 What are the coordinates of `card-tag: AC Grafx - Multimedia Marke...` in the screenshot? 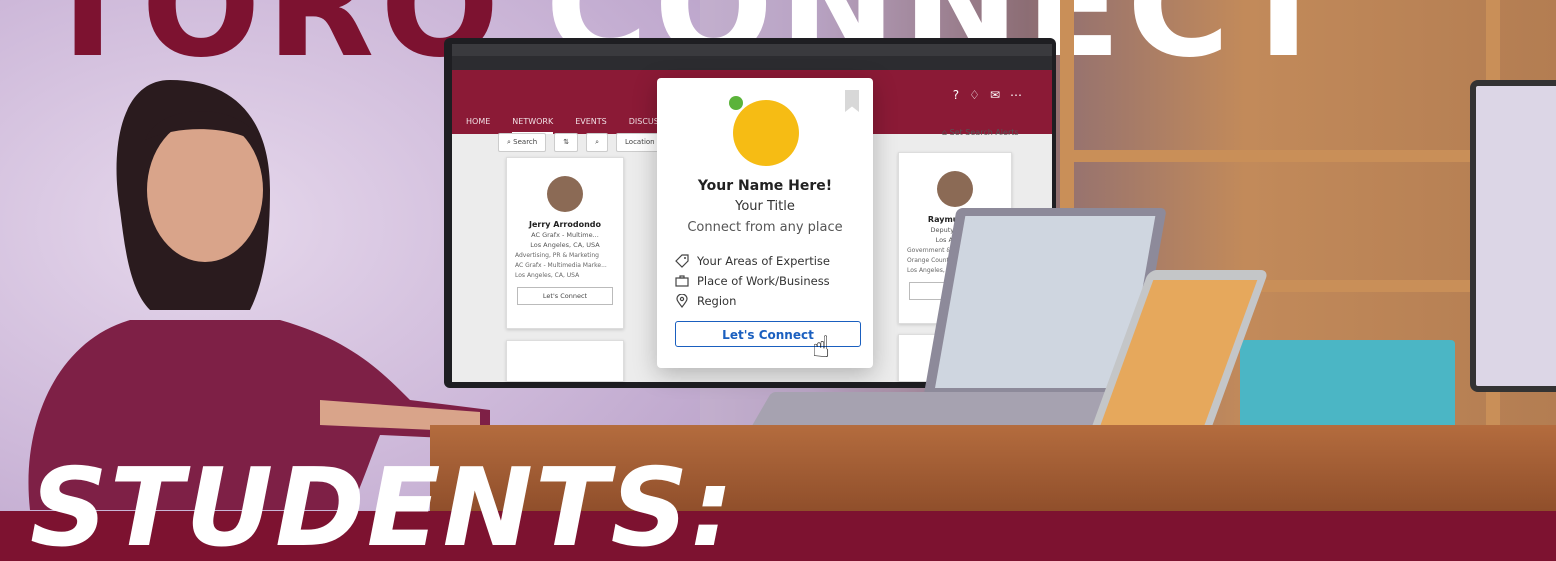 It's located at (561, 265).